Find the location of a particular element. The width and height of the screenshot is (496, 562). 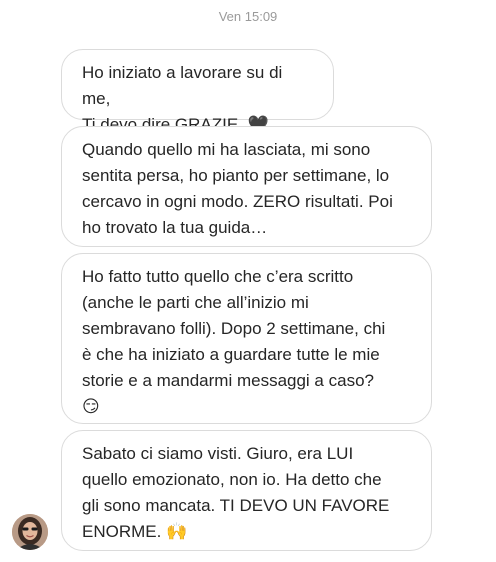

profile-photo-icon is located at coordinates (30, 532).